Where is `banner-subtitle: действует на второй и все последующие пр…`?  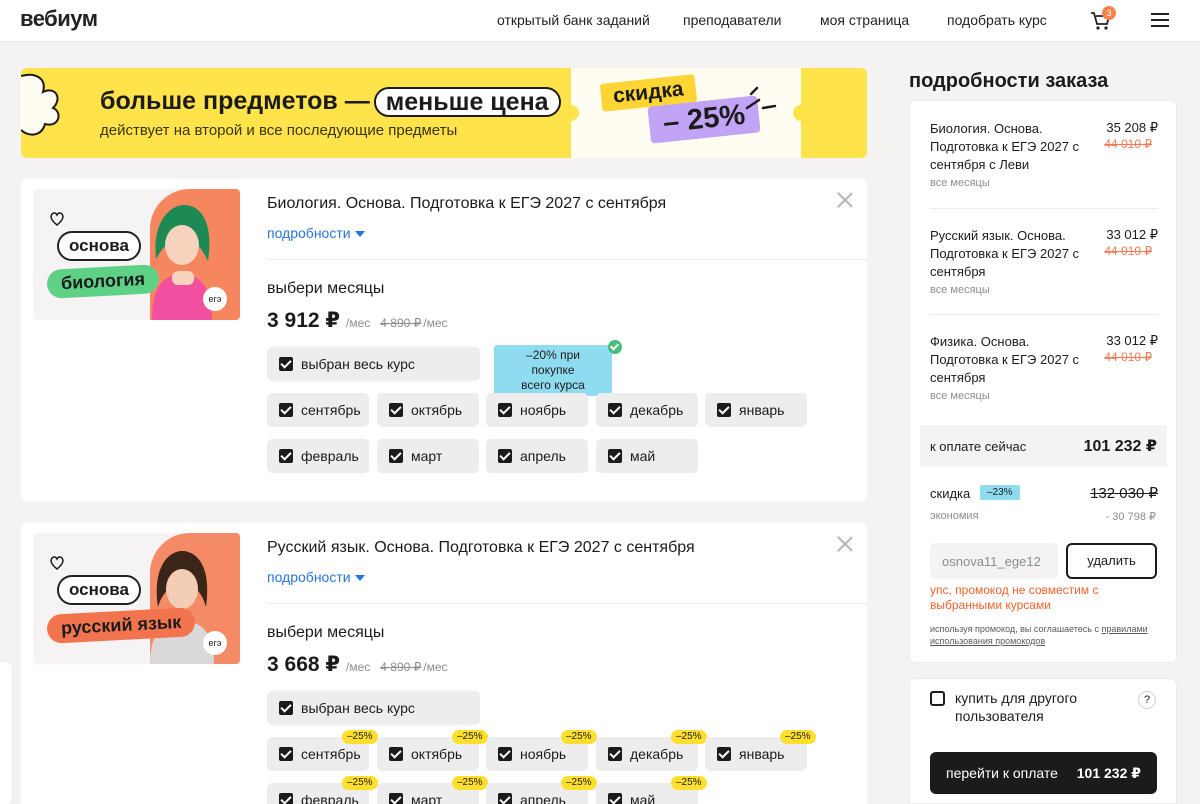
banner-subtitle: действует на второй и все последующие пр… is located at coordinates (279, 130).